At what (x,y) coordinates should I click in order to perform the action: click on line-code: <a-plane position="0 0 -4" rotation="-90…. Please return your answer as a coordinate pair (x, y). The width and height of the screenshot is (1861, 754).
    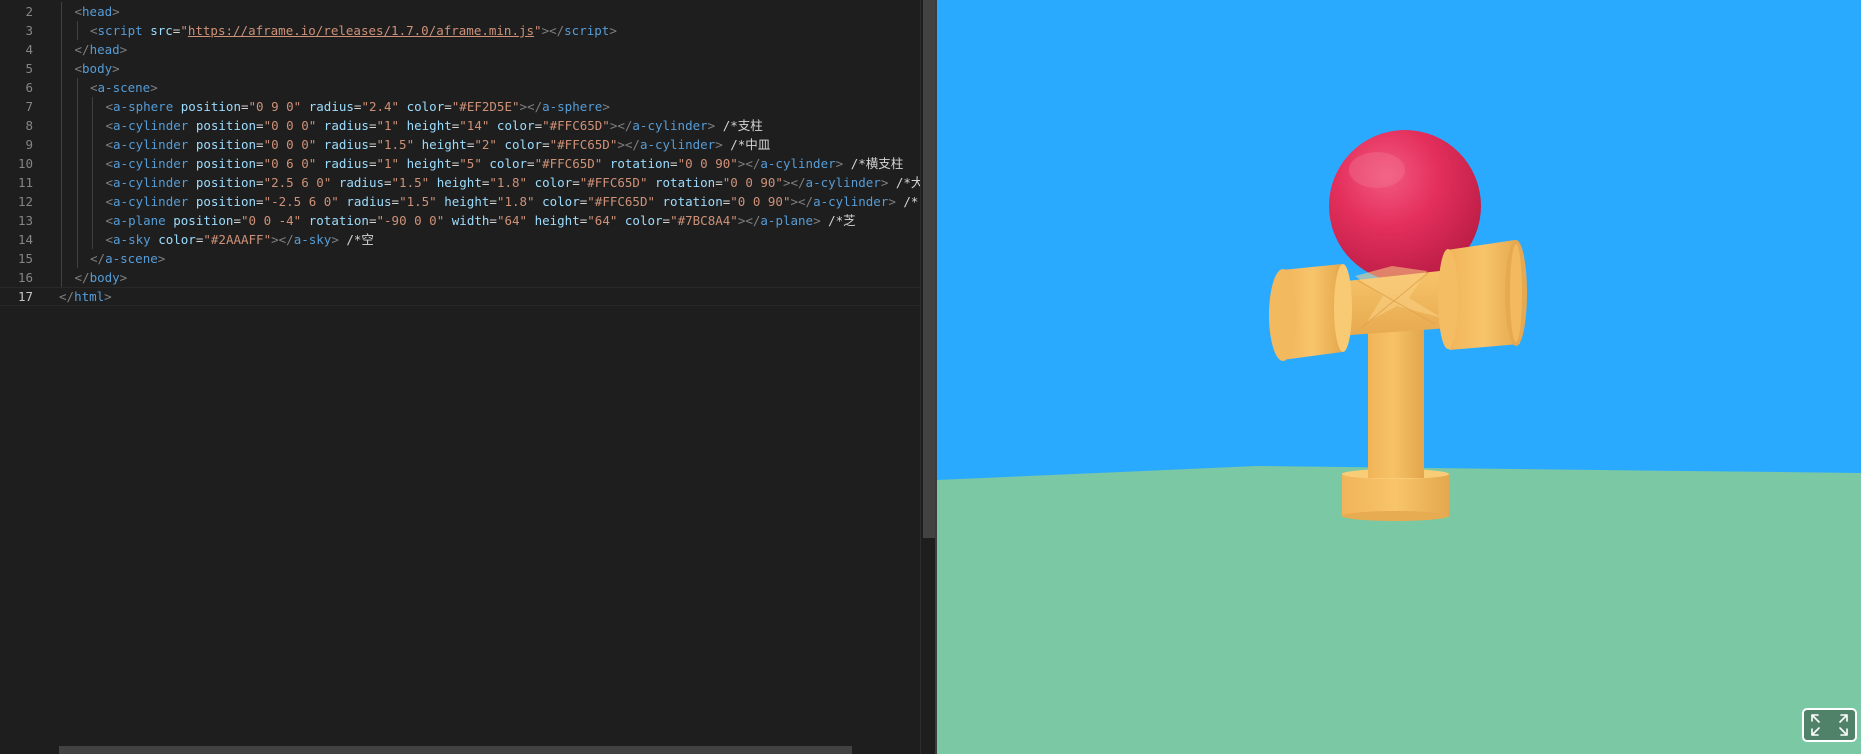
    Looking at the image, I should click on (489, 220).